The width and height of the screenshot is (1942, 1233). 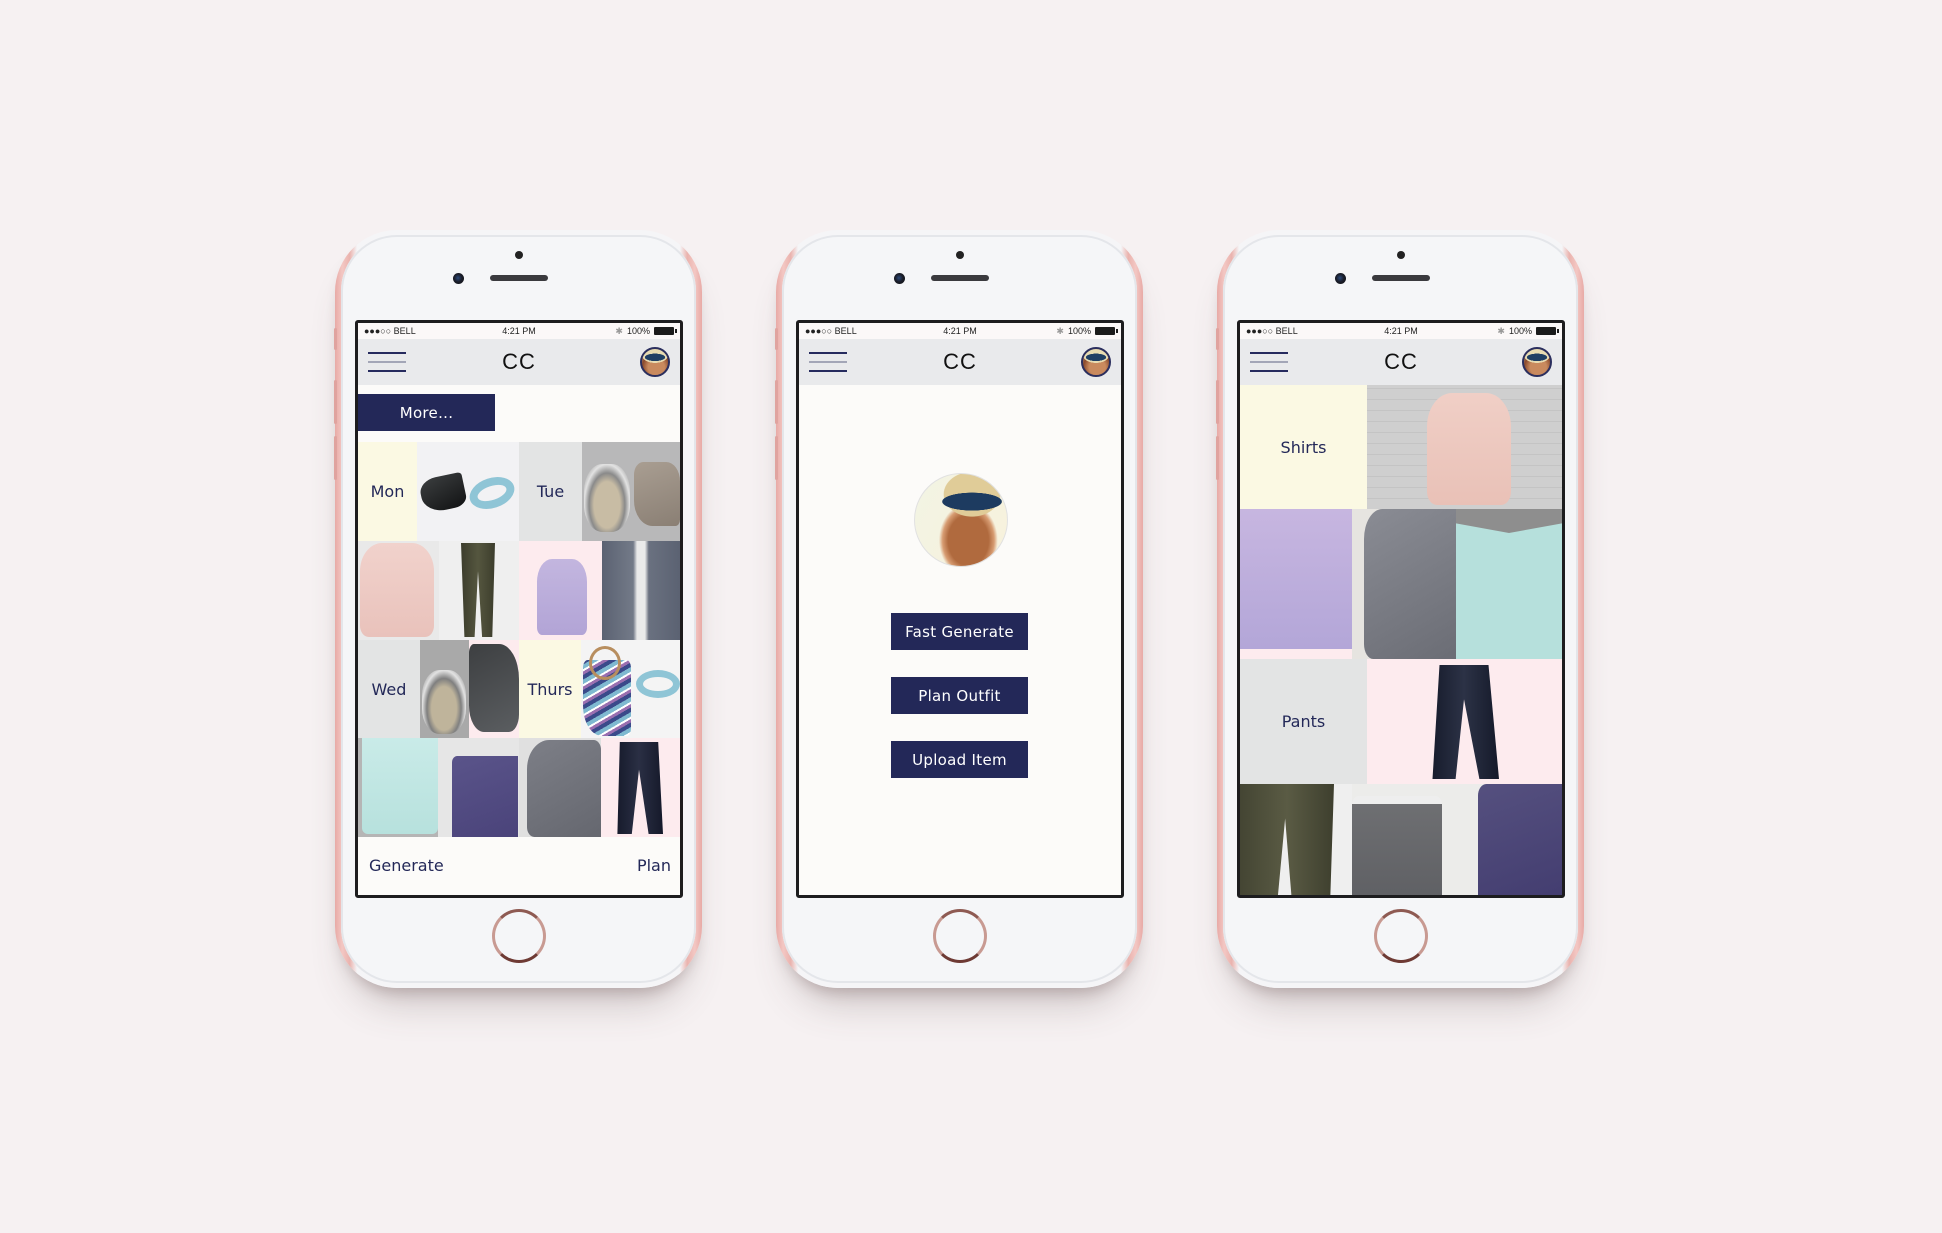 What do you see at coordinates (1509, 839) in the screenshot?
I see `closet-item-purple-trousers` at bounding box center [1509, 839].